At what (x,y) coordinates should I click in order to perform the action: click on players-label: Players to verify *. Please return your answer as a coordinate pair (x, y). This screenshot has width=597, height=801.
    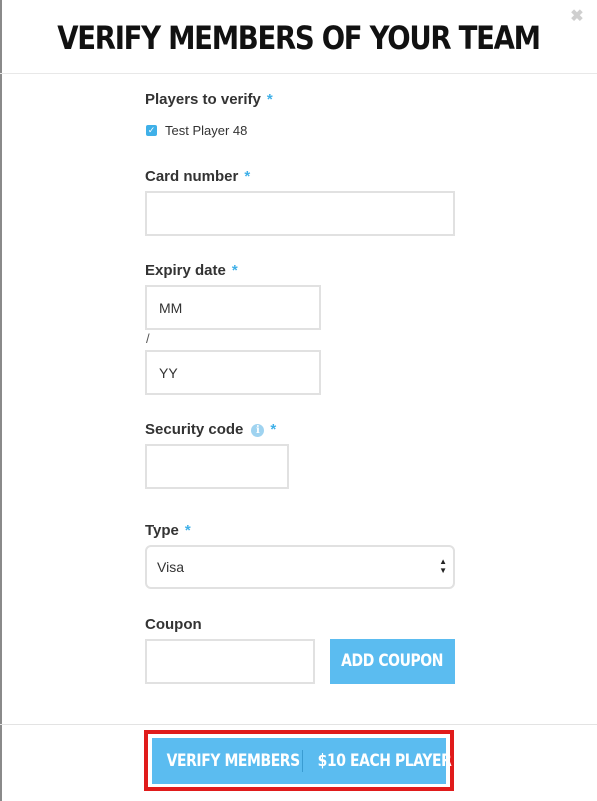
    Looking at the image, I should click on (209, 100).